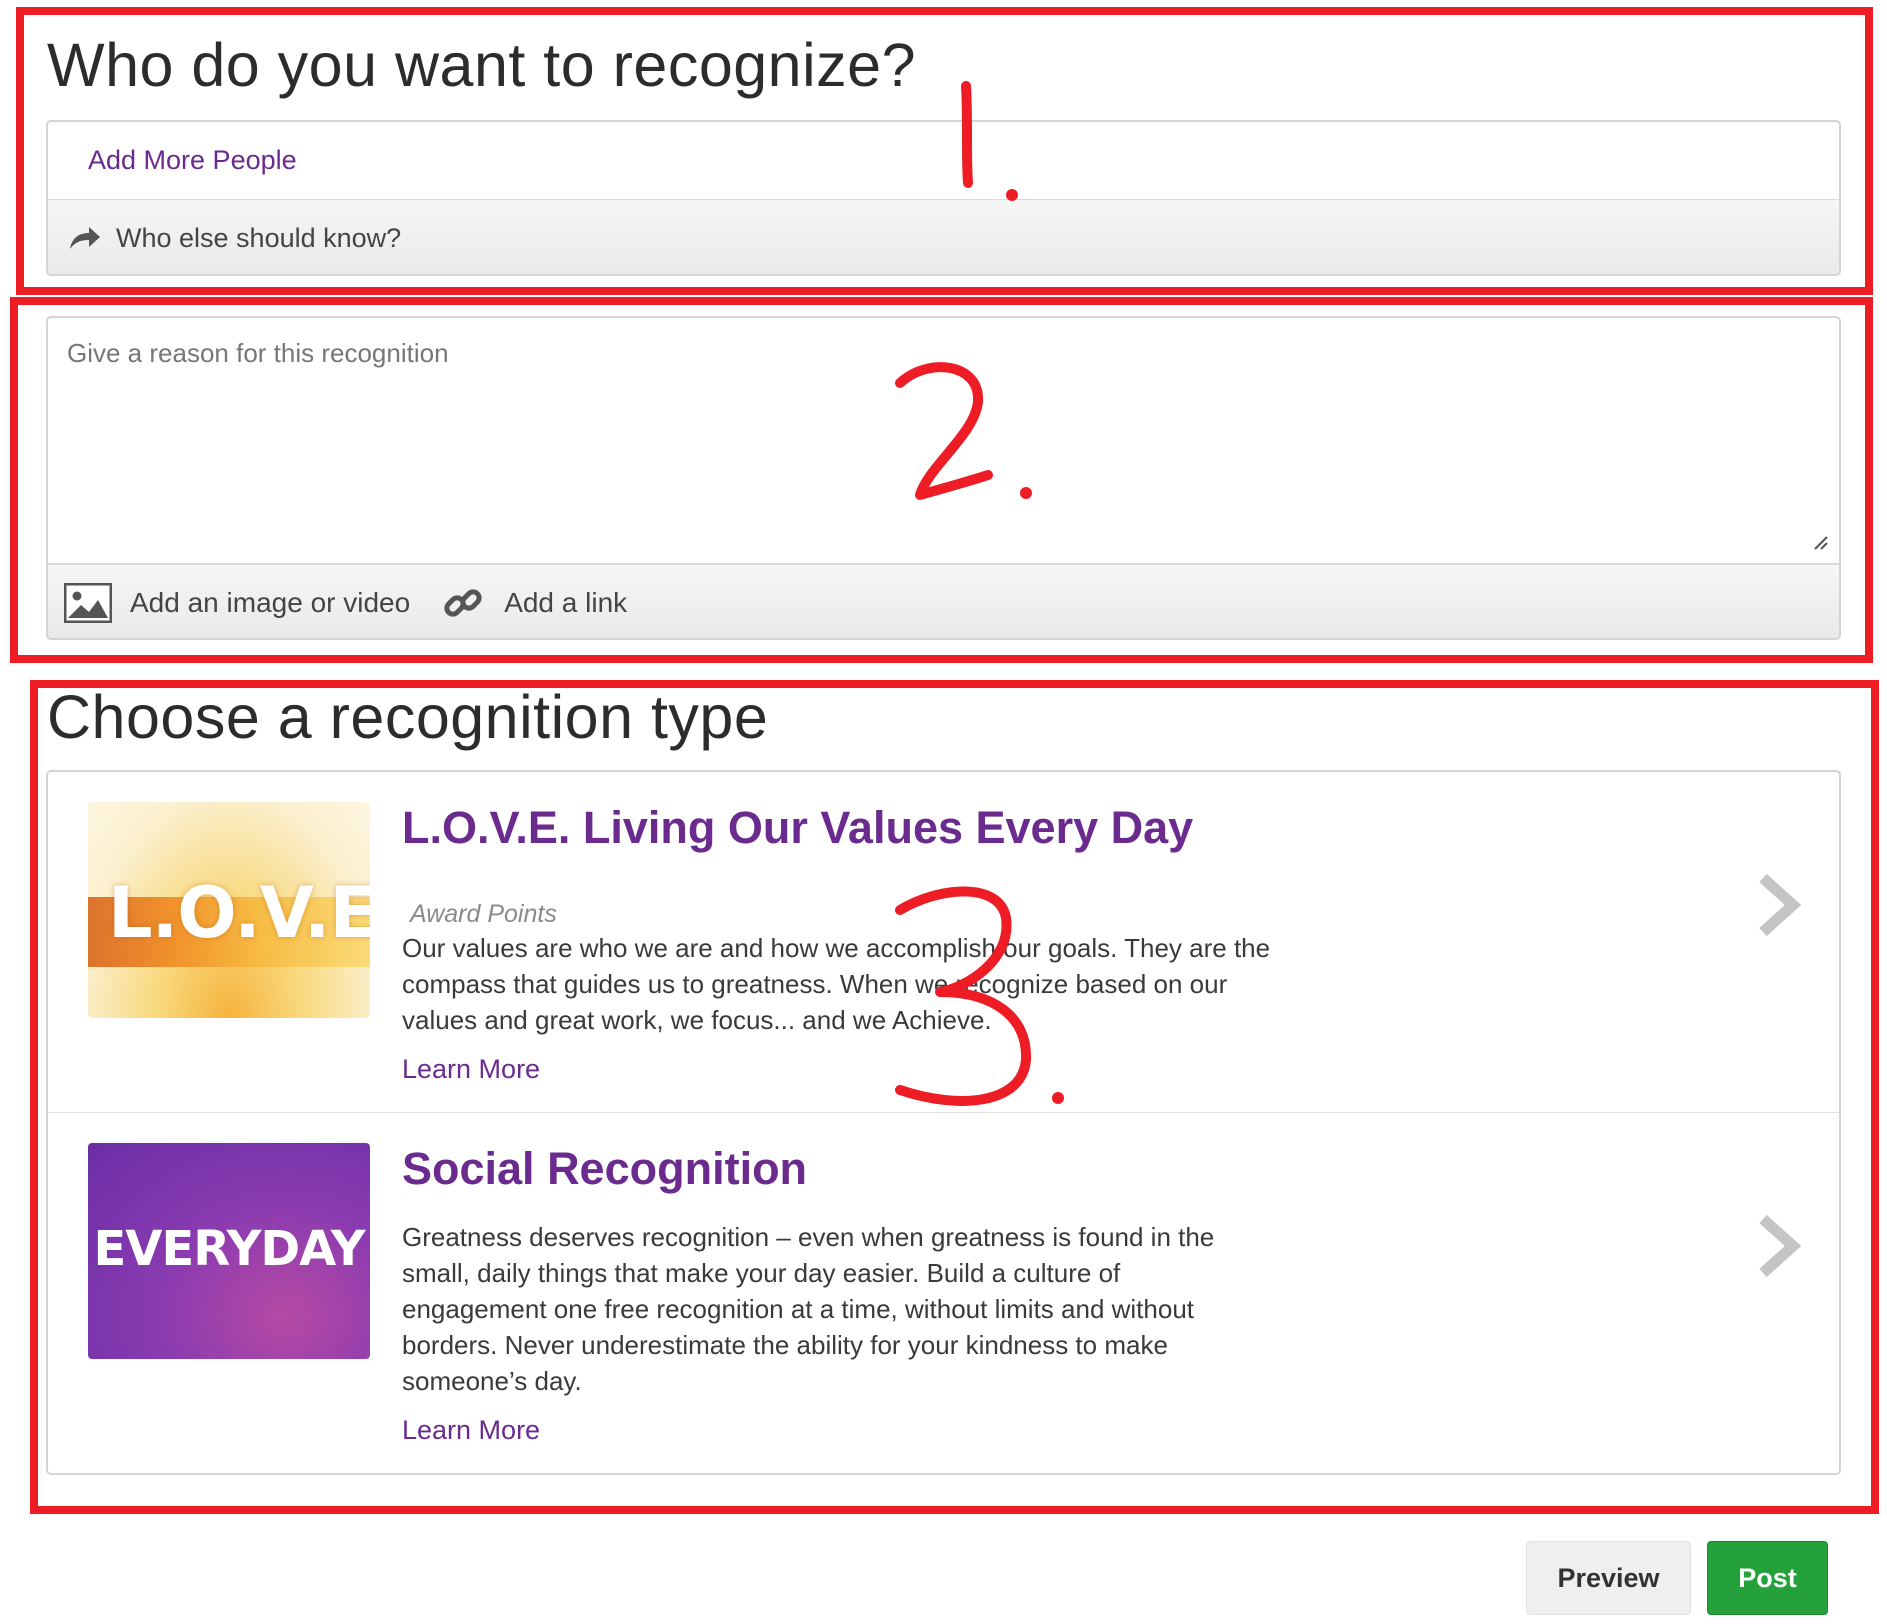 The width and height of the screenshot is (1887, 1624). What do you see at coordinates (798, 827) in the screenshot?
I see `type-title: L.O.V.E. Living Our Values Every Day` at bounding box center [798, 827].